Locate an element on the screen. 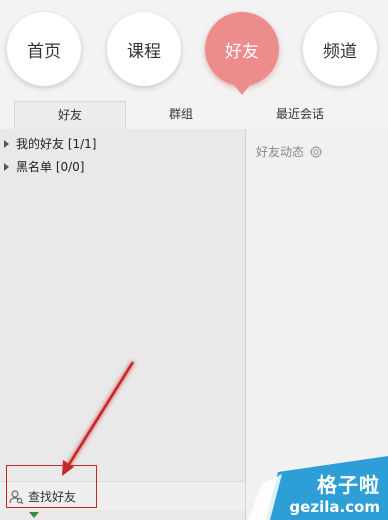 The image size is (388, 520). tab-friends: 好友 is located at coordinates (70, 115).